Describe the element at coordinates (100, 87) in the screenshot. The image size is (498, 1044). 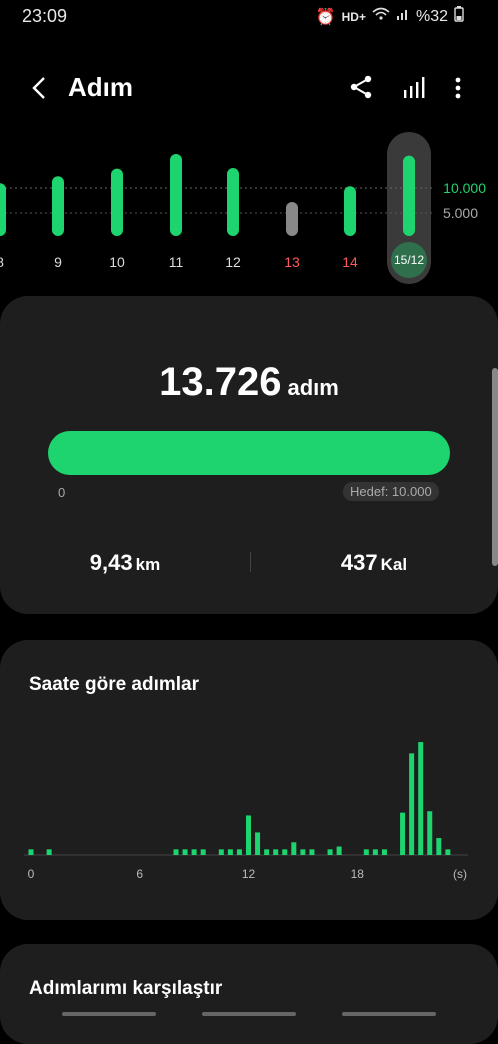
I see `page-title: Adım` at that location.